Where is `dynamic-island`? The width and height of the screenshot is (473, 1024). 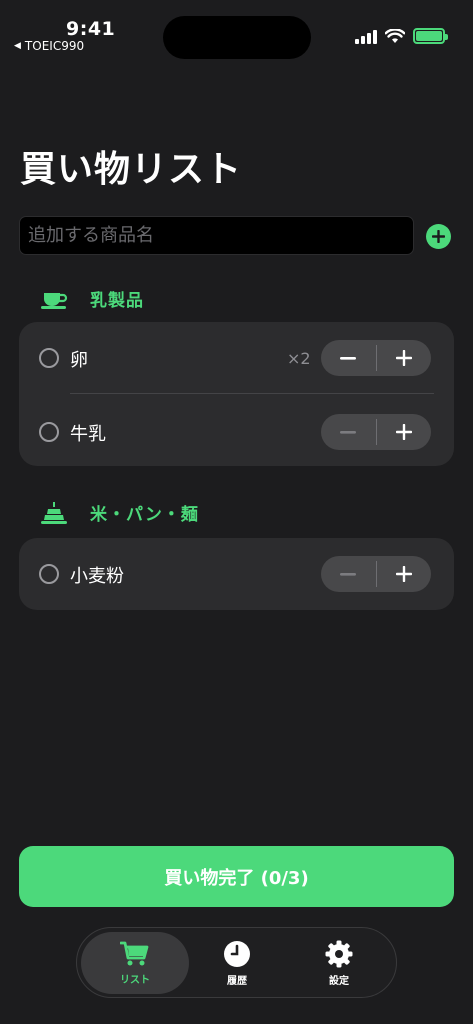 dynamic-island is located at coordinates (237, 37).